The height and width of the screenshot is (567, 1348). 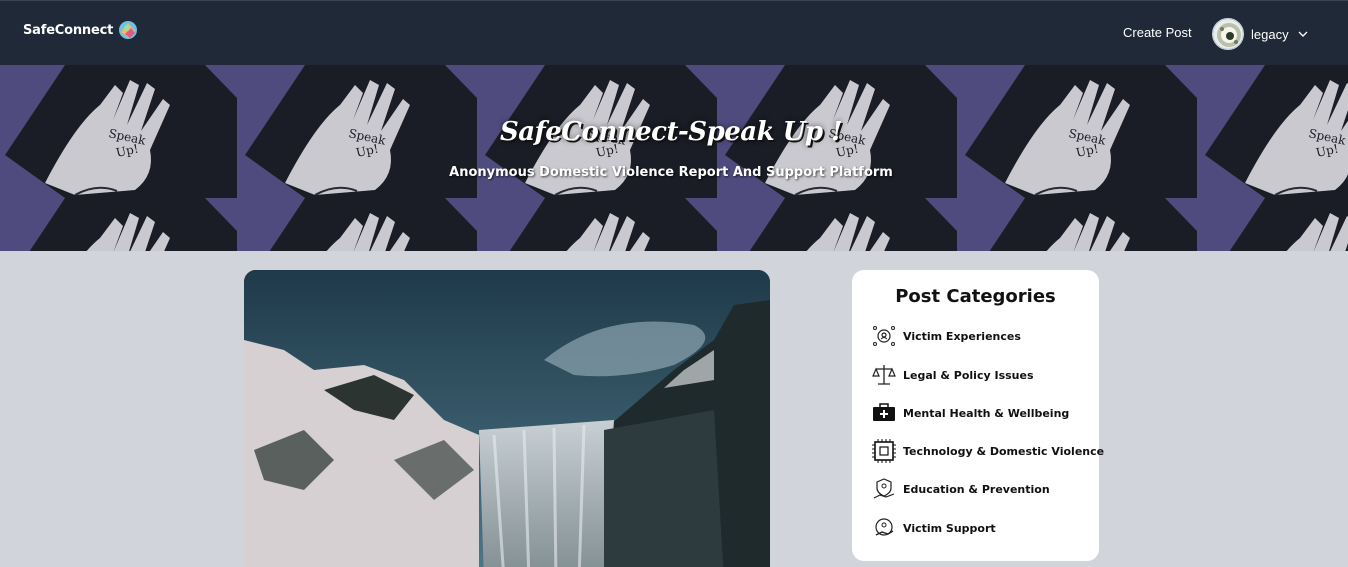 I want to click on scales-icon, so click(x=884, y=375).